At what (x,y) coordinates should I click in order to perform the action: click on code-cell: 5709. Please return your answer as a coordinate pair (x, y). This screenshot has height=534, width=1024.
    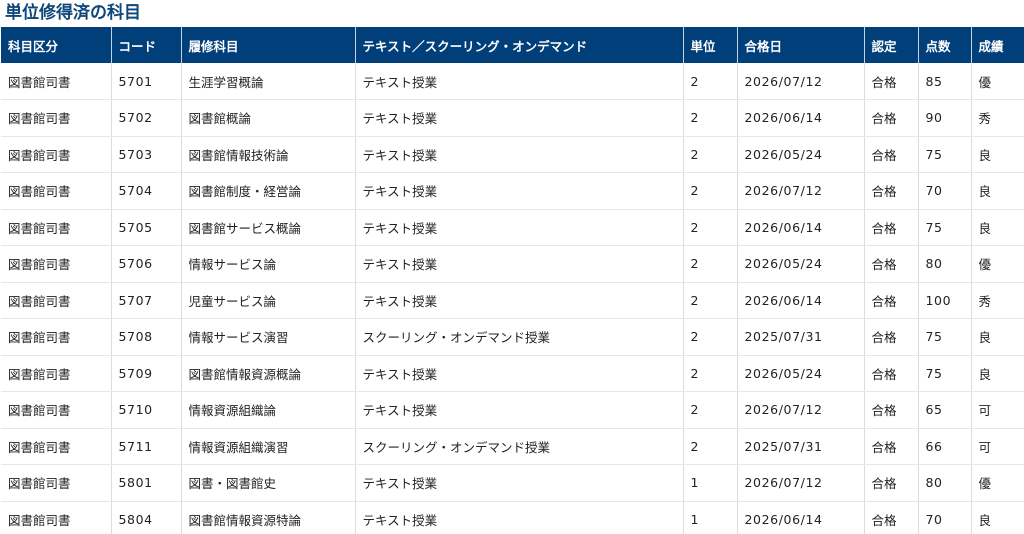
    Looking at the image, I should click on (146, 373).